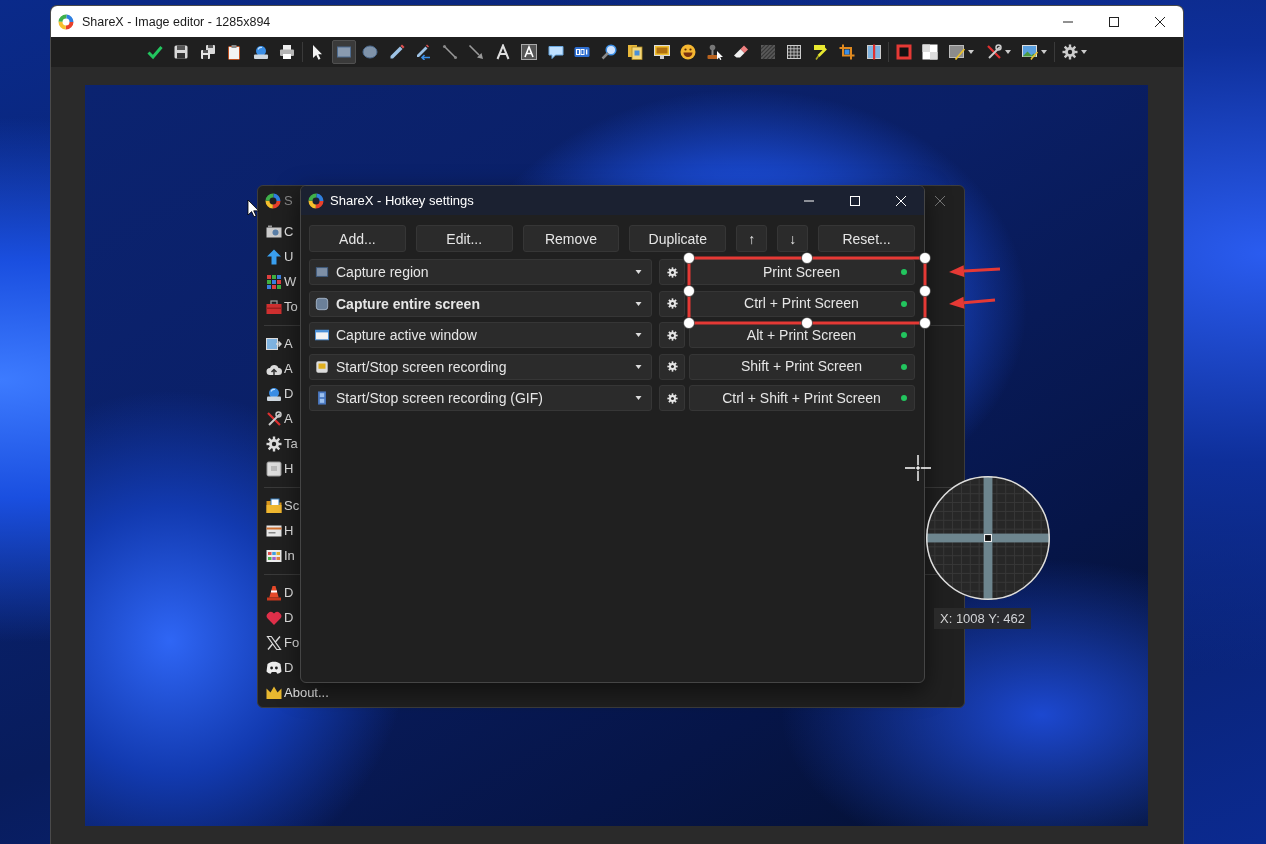  Describe the element at coordinates (276, 256) in the screenshot. I see `sidebar-item: U` at that location.